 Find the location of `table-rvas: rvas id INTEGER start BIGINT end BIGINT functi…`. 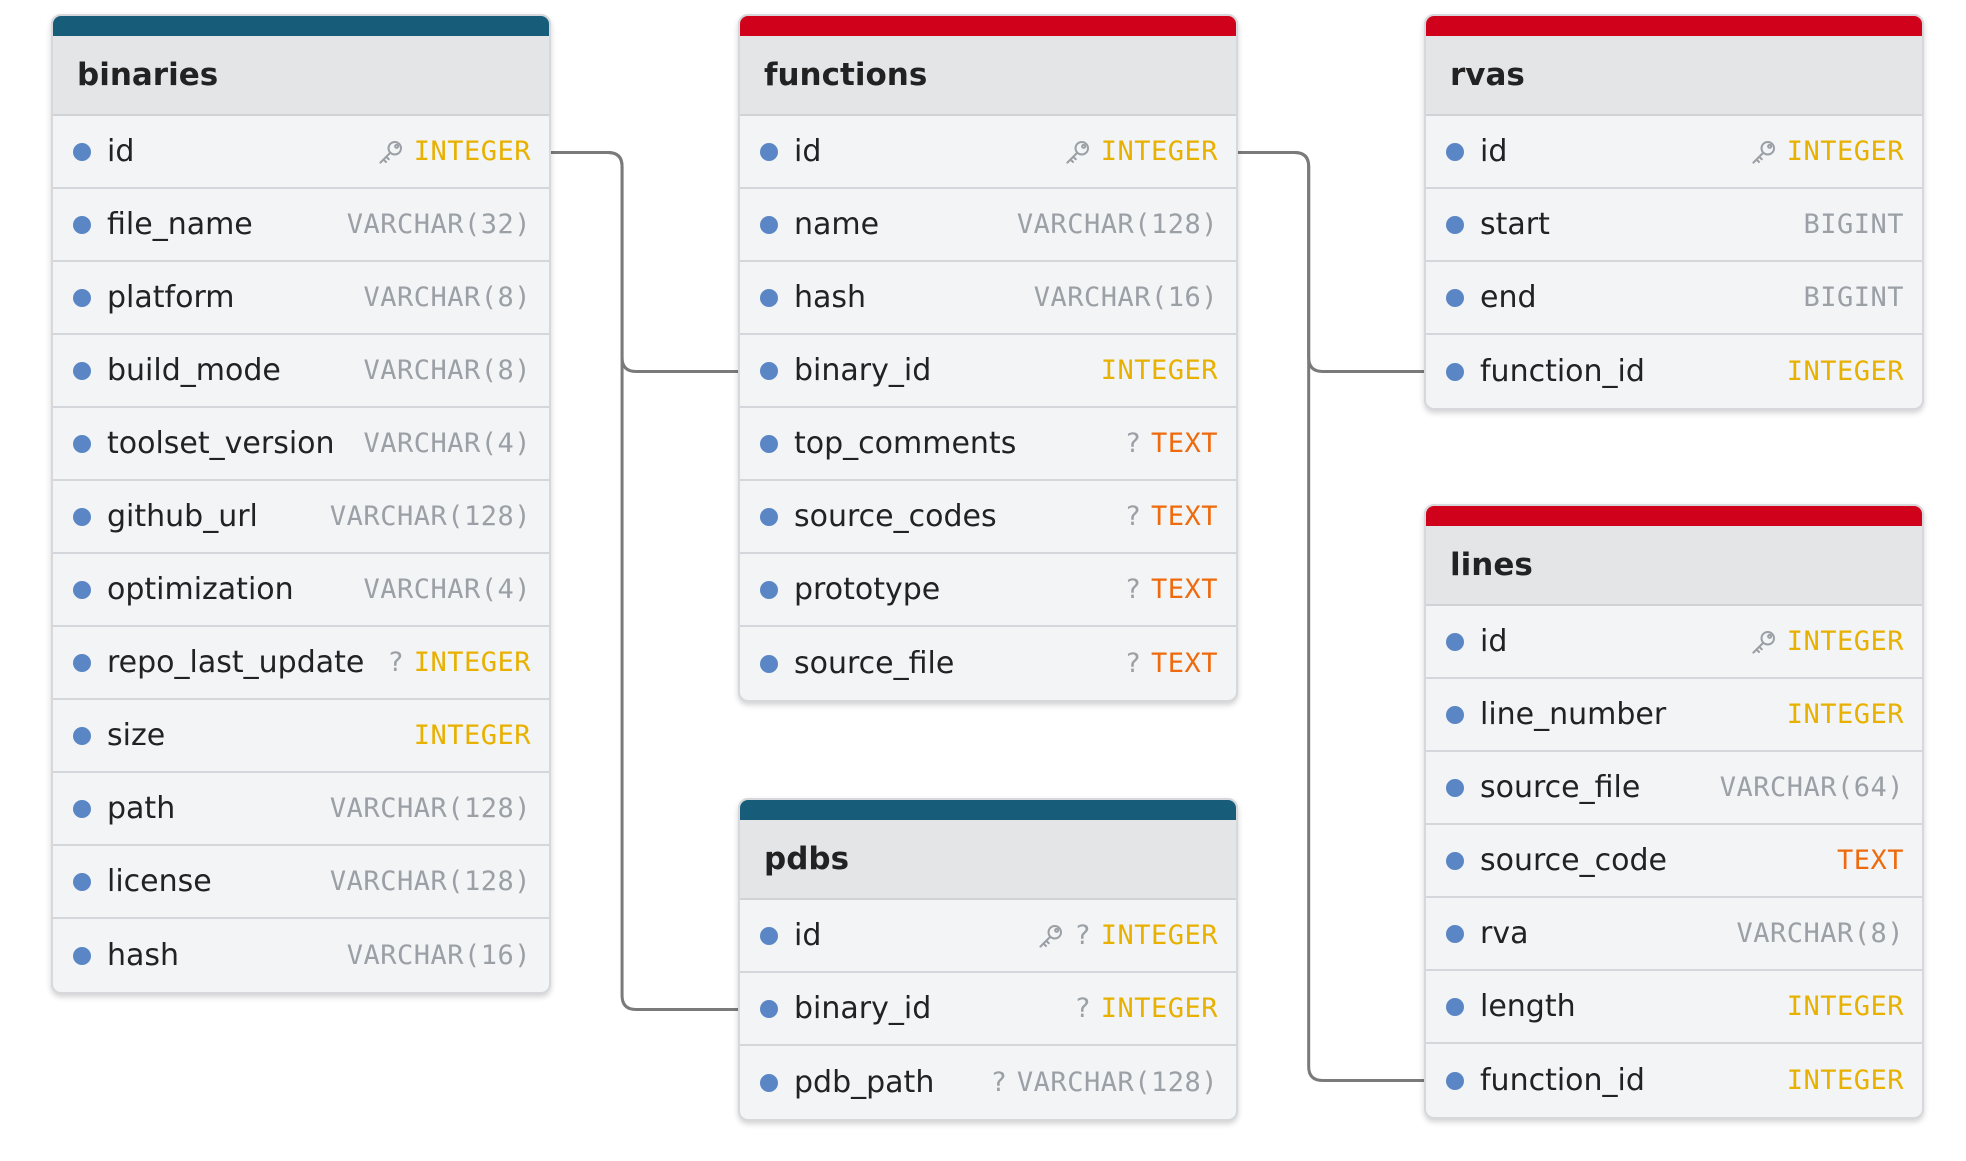

table-rvas: rvas id INTEGER start BIGINT end BIGINT functi… is located at coordinates (1674, 212).